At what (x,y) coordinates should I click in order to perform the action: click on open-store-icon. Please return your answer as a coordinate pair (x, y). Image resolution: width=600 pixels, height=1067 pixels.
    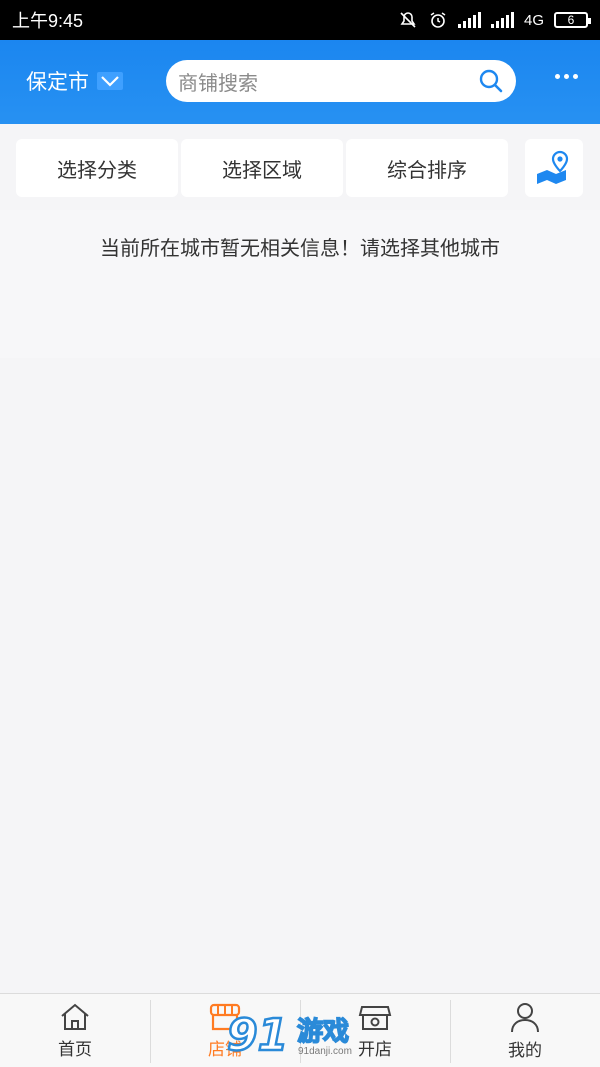
    Looking at the image, I should click on (375, 1018).